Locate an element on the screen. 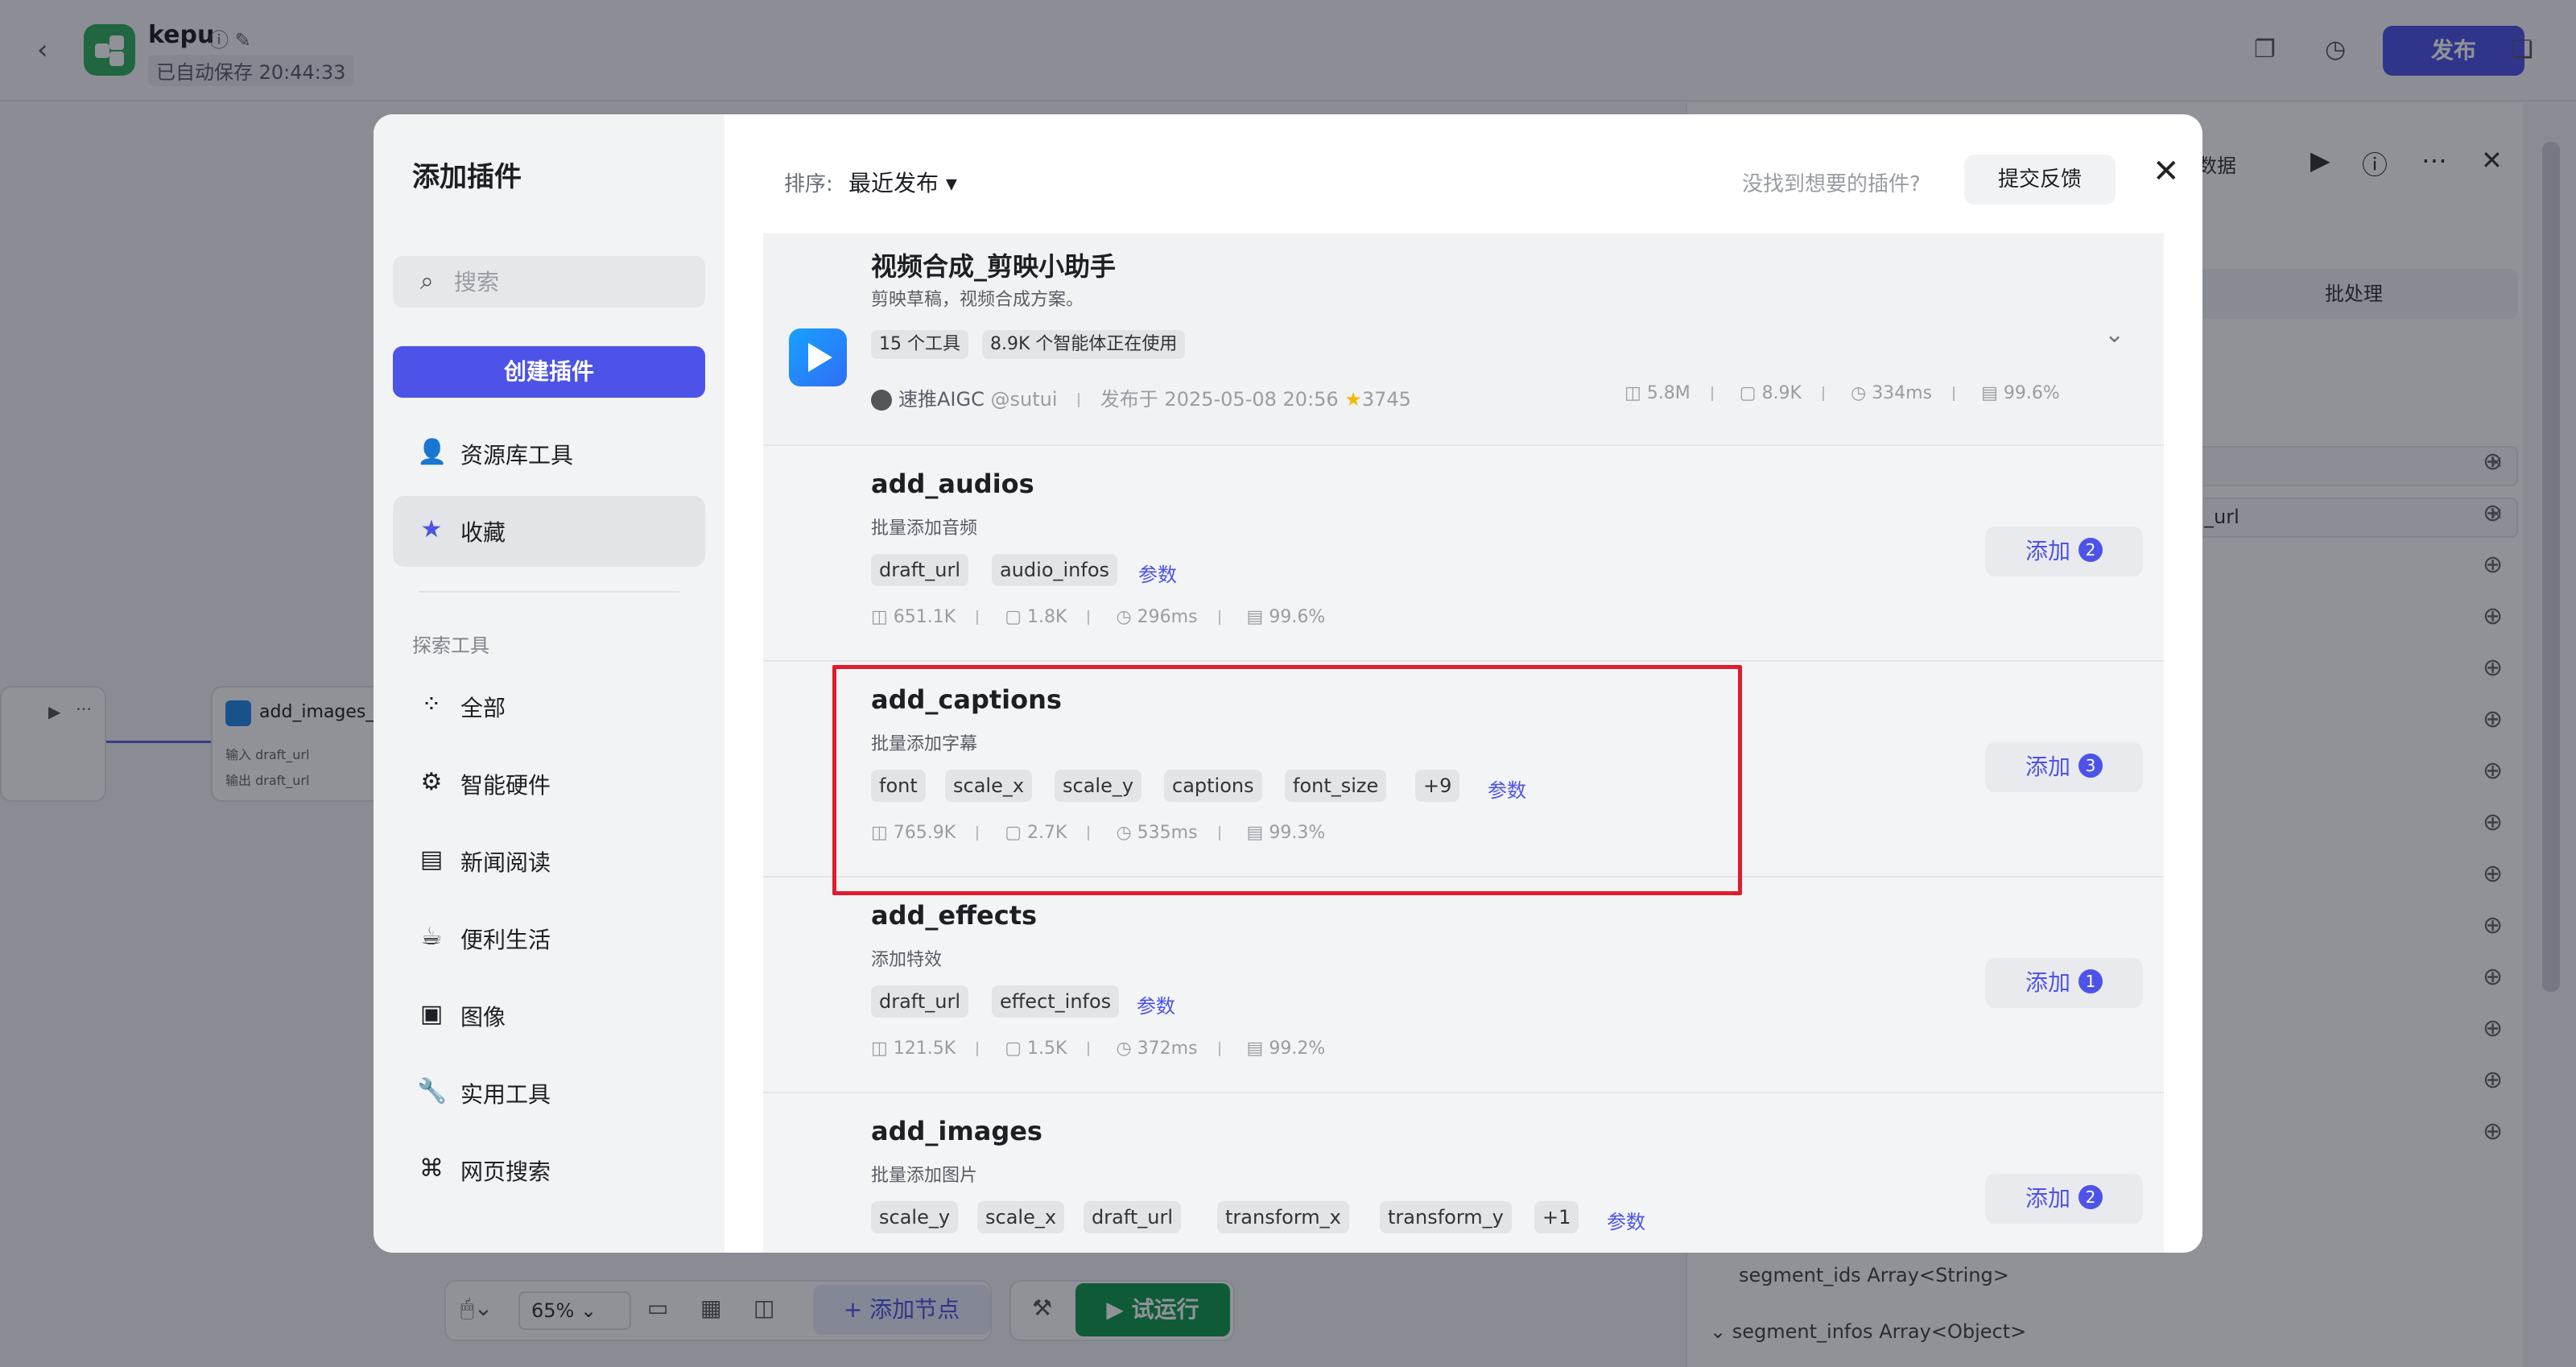 The width and height of the screenshot is (2576, 1367). search-icon: ⌕ is located at coordinates (427, 281).